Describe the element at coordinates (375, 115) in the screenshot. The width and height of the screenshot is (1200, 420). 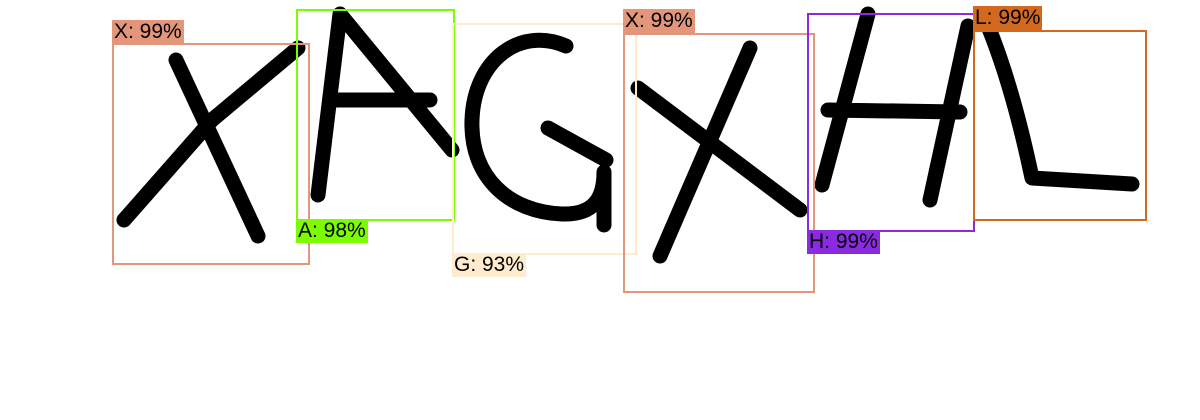
I see `detection-box-a` at that location.